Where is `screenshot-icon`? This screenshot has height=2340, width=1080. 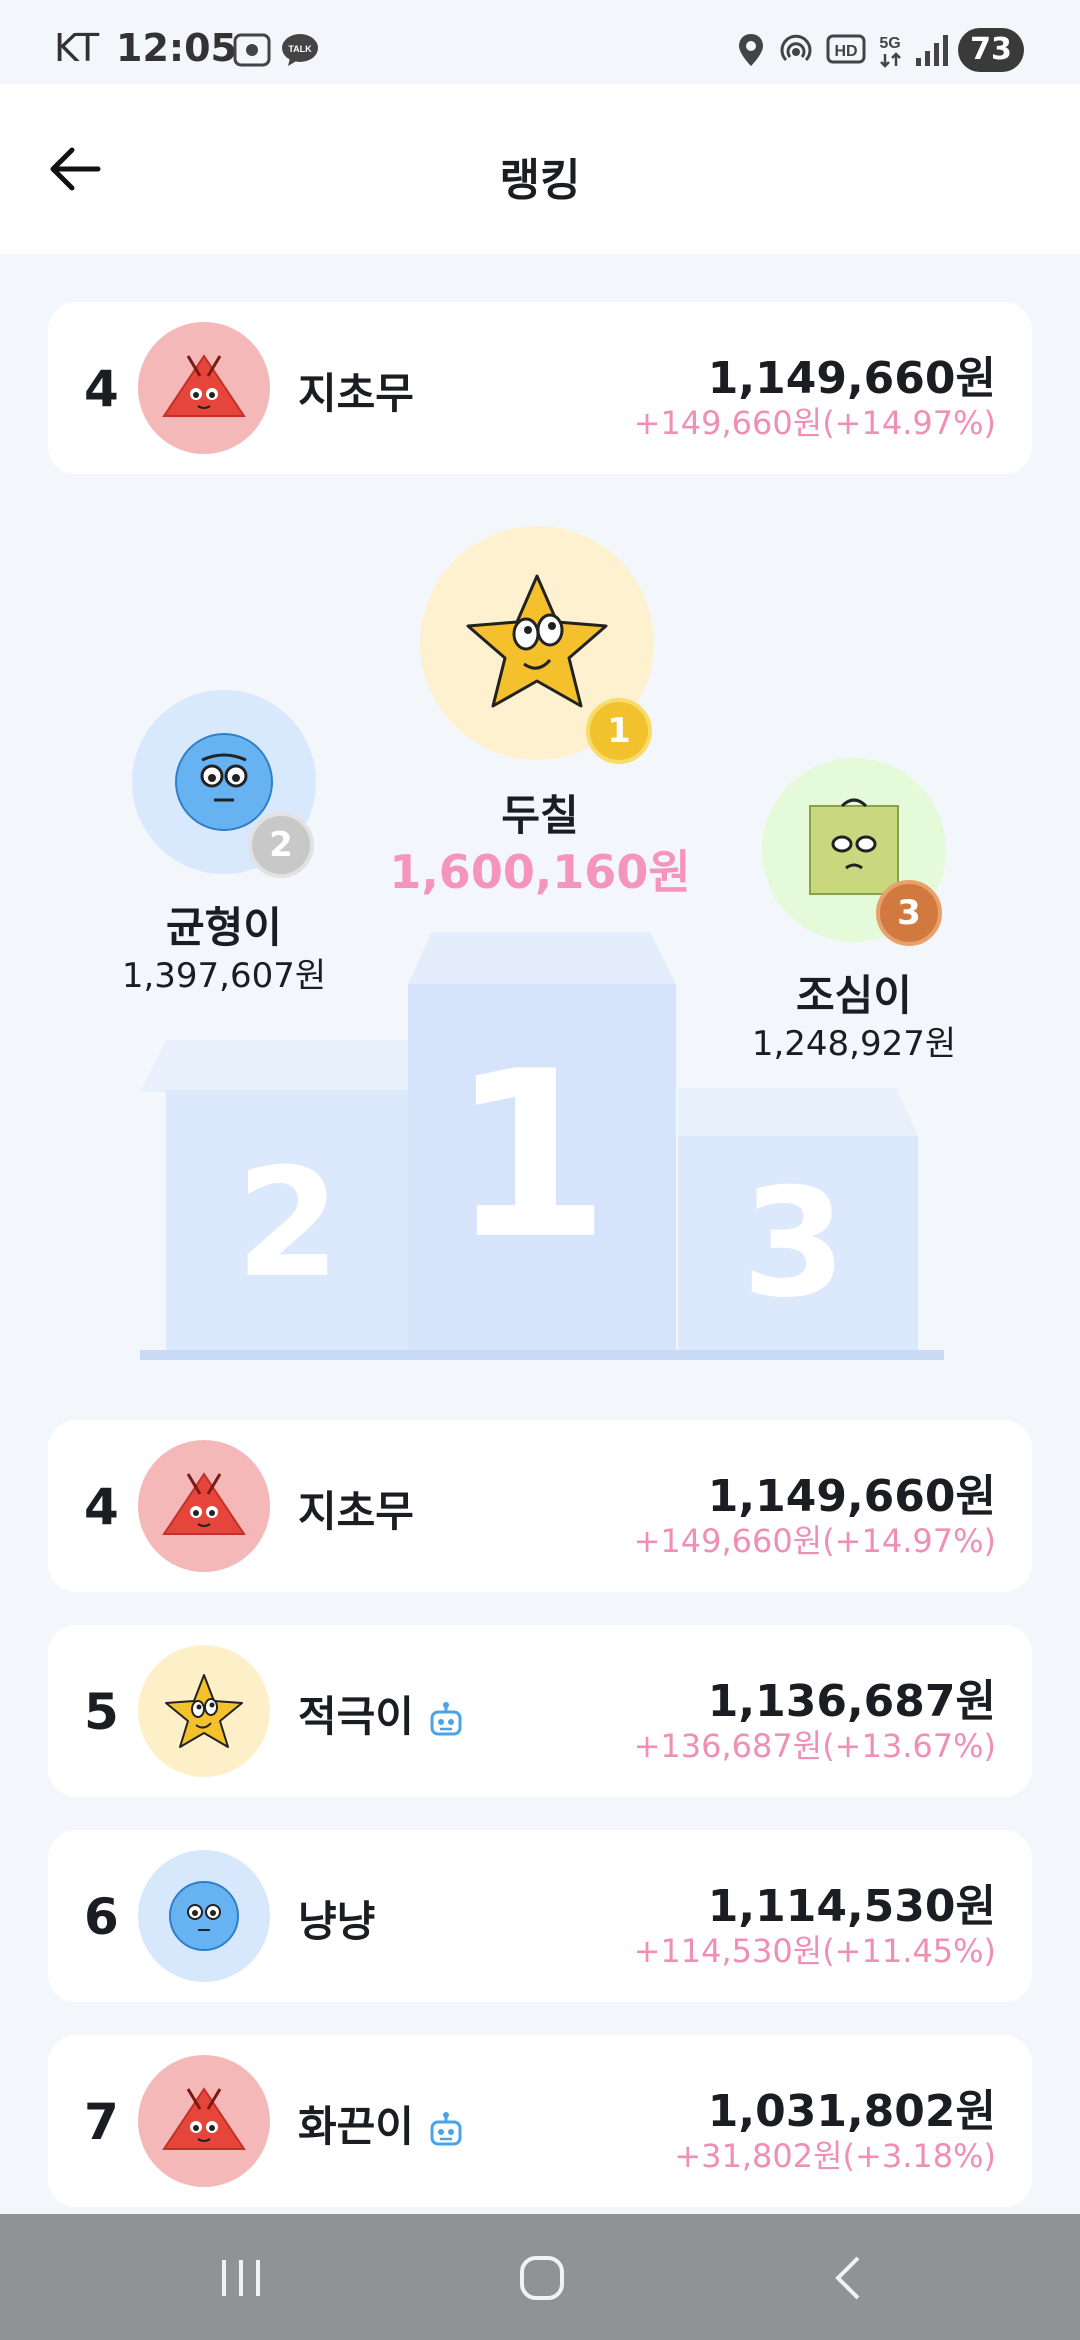 screenshot-icon is located at coordinates (252, 50).